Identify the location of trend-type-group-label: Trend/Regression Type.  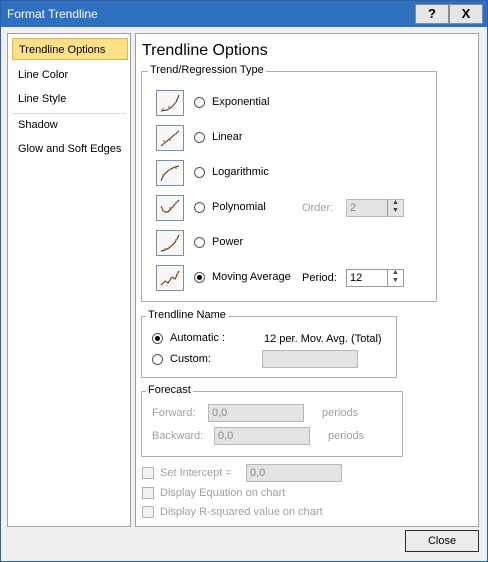
(207, 70).